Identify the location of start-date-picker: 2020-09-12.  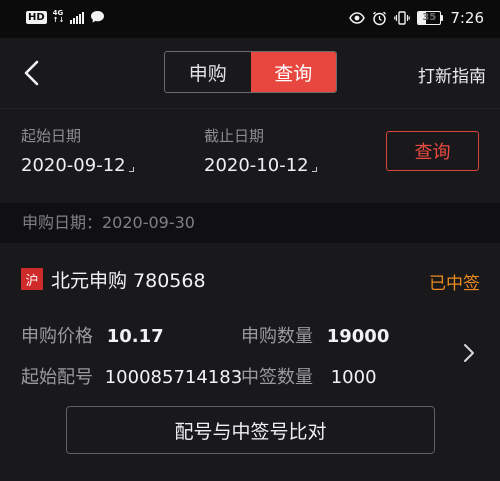
(77, 165).